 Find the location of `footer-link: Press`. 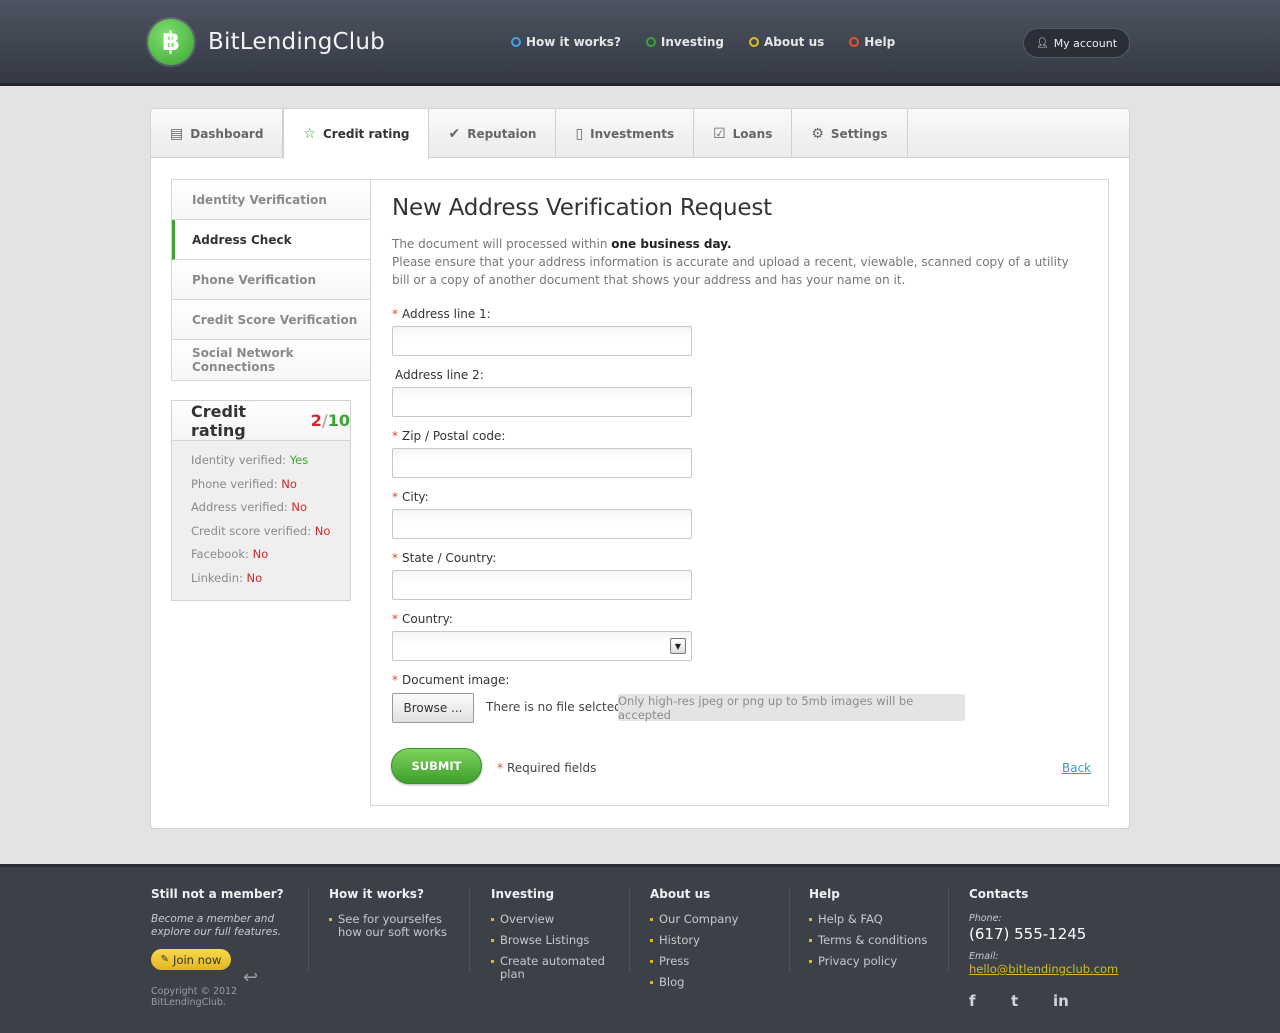

footer-link: Press is located at coordinates (694, 961).